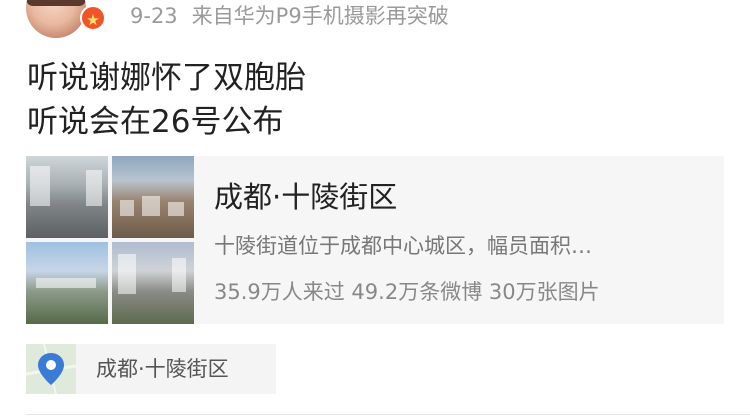 The height and width of the screenshot is (416, 750). What do you see at coordinates (388, 414) in the screenshot?
I see `divider` at bounding box center [388, 414].